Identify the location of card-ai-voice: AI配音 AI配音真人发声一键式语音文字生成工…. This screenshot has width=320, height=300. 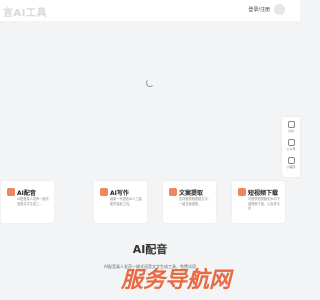
(27, 202).